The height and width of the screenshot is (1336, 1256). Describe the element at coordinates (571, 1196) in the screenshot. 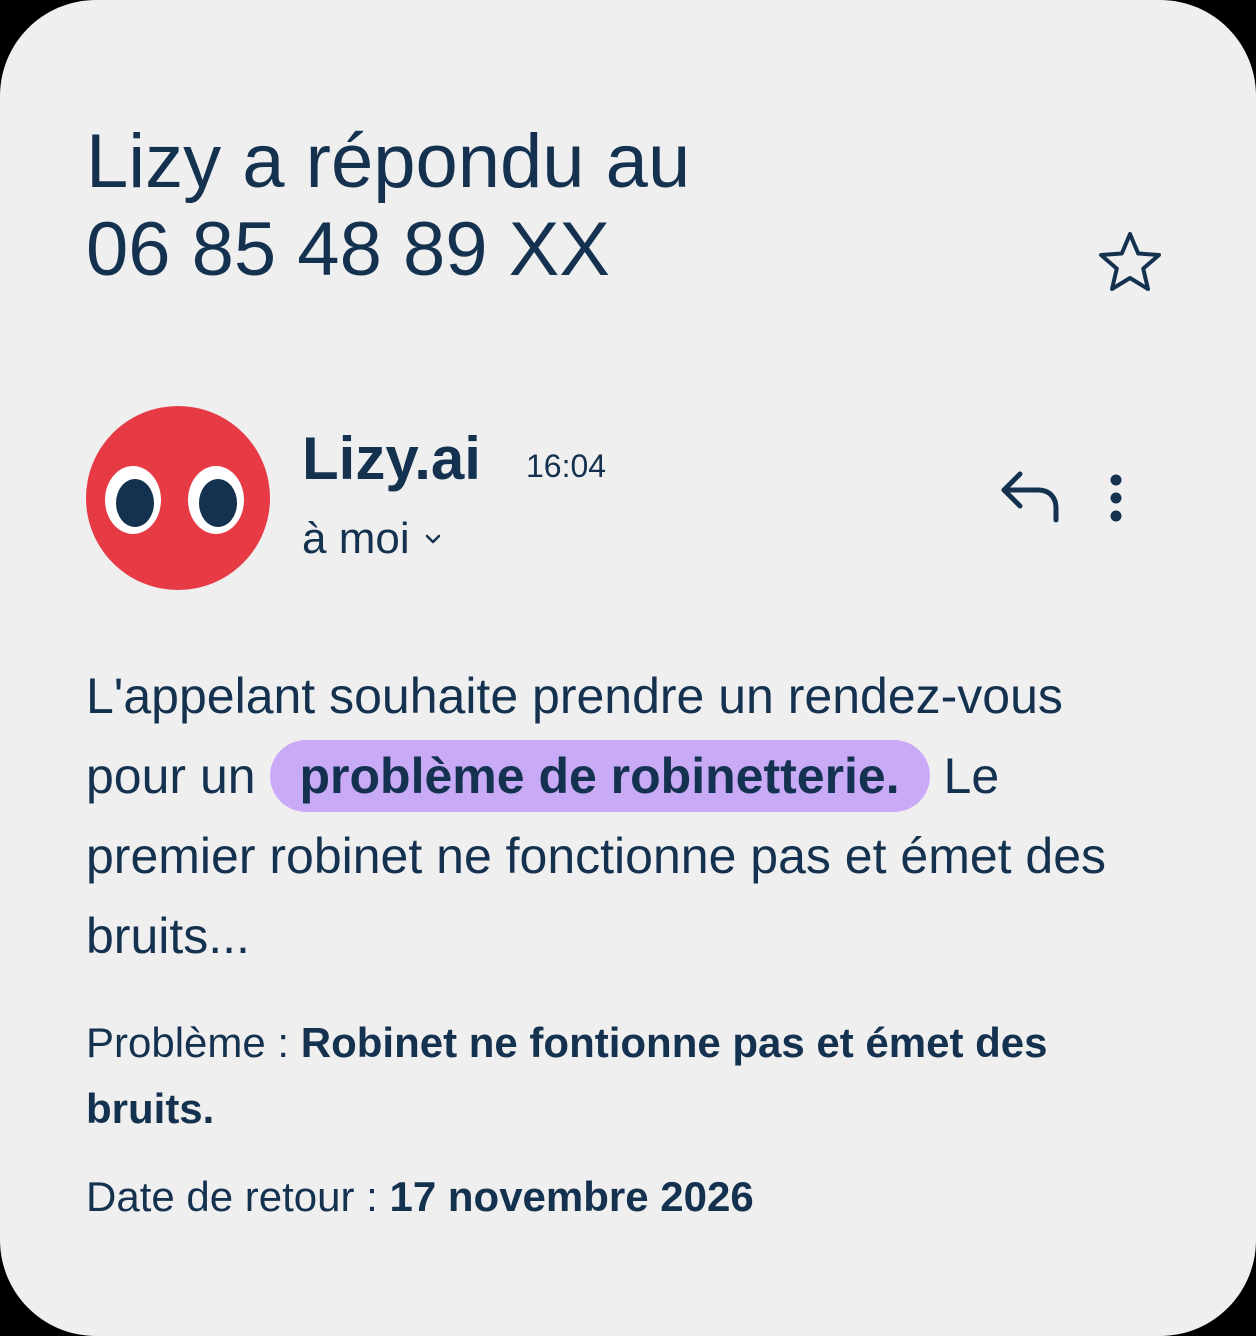

I see `return-date-value: 17 novembre 2026` at that location.